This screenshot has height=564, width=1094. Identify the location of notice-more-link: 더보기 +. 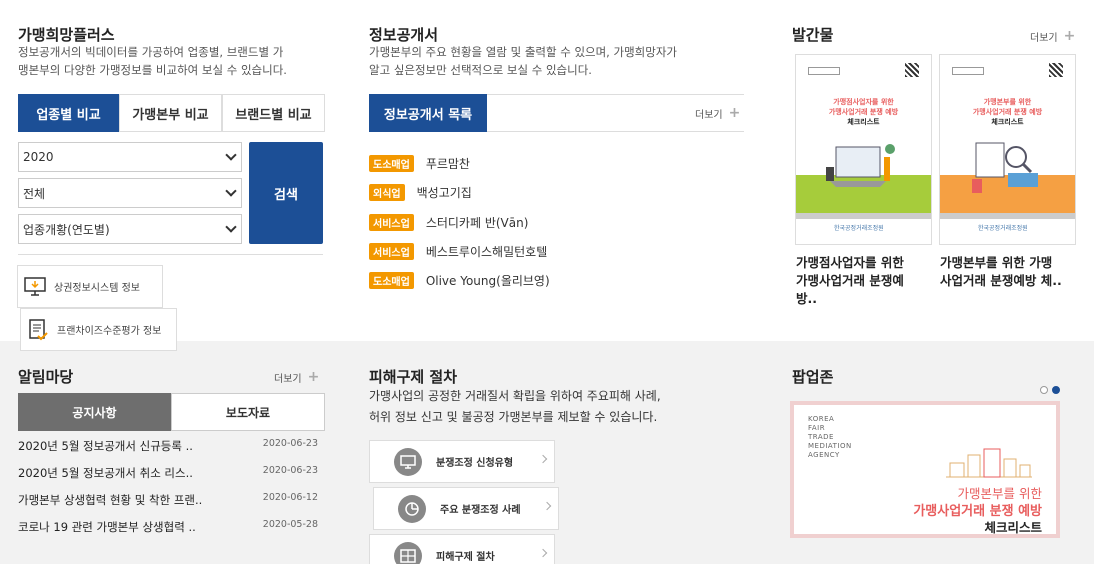
(296, 377).